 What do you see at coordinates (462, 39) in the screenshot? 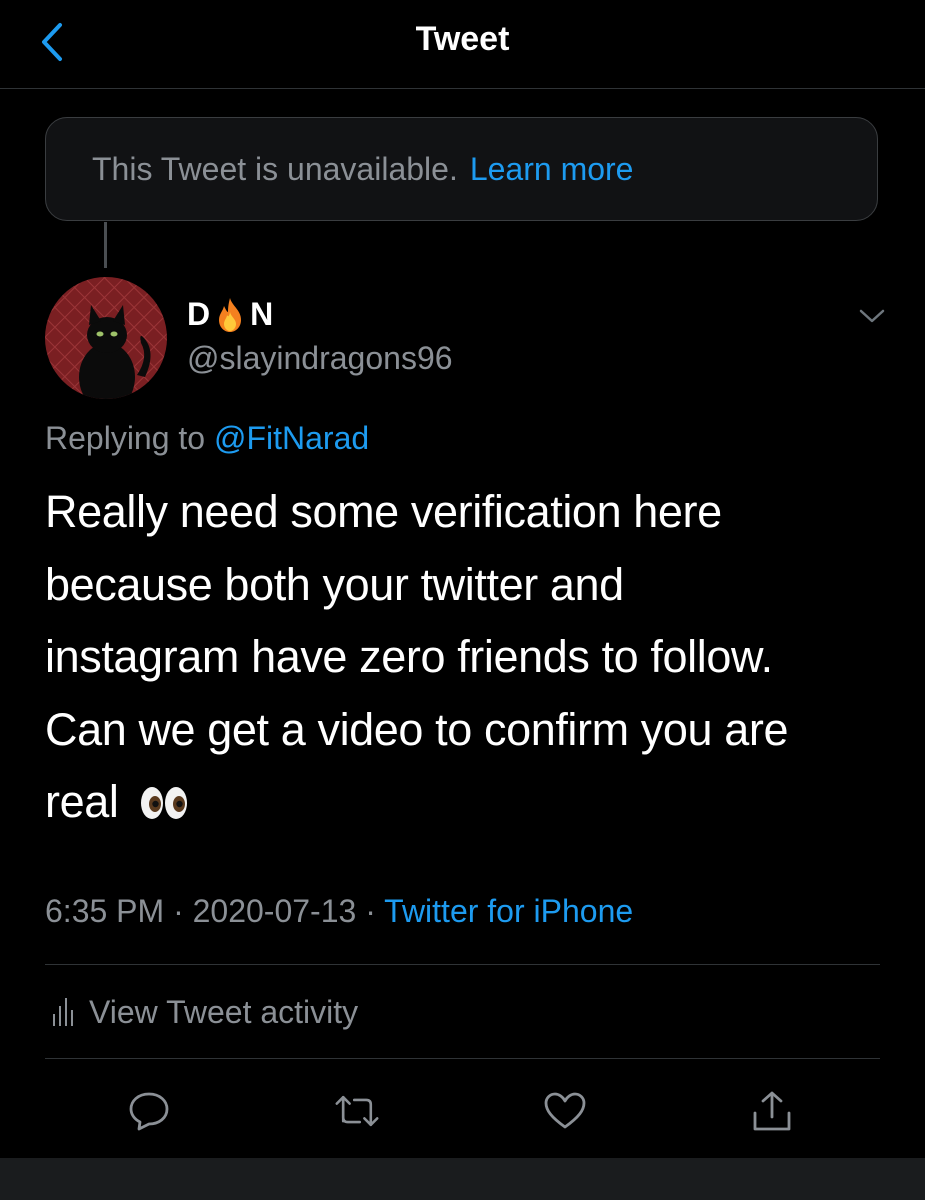
I see `page-title: Tweet` at bounding box center [462, 39].